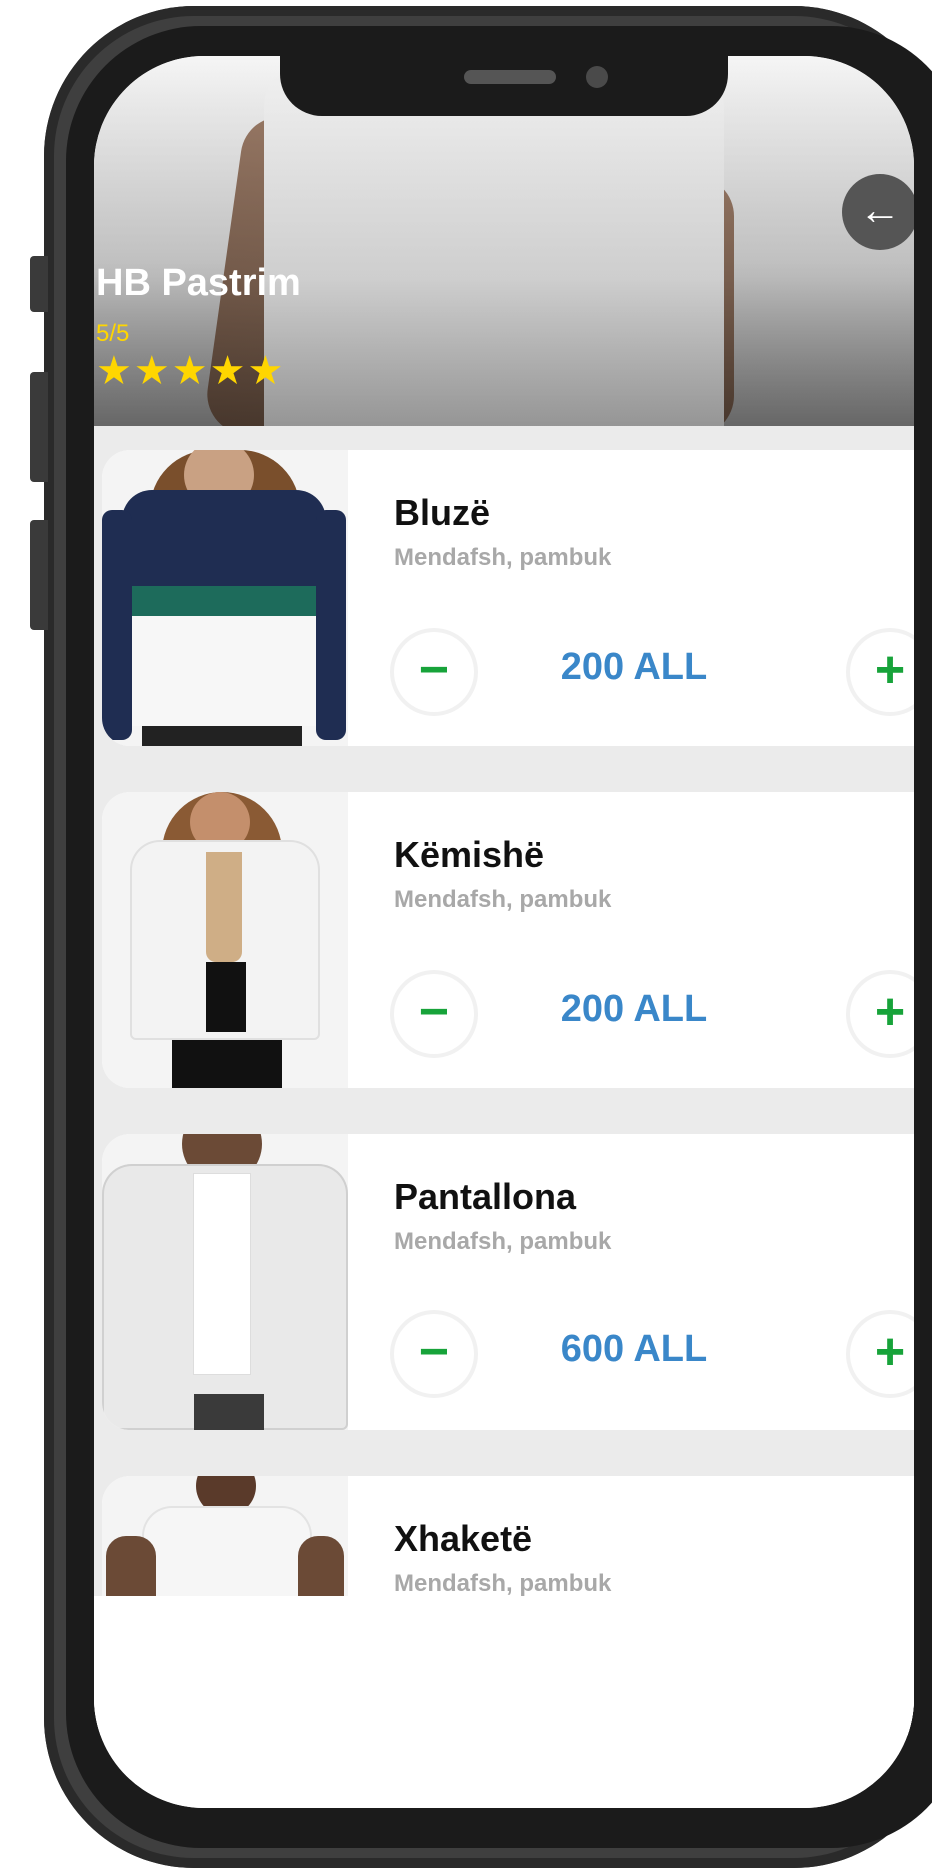  I want to click on shirt-shape, so click(222, 1274).